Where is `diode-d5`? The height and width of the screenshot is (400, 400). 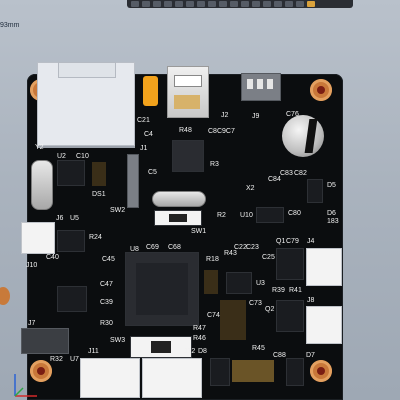
diode-d5 is located at coordinates (315, 191).